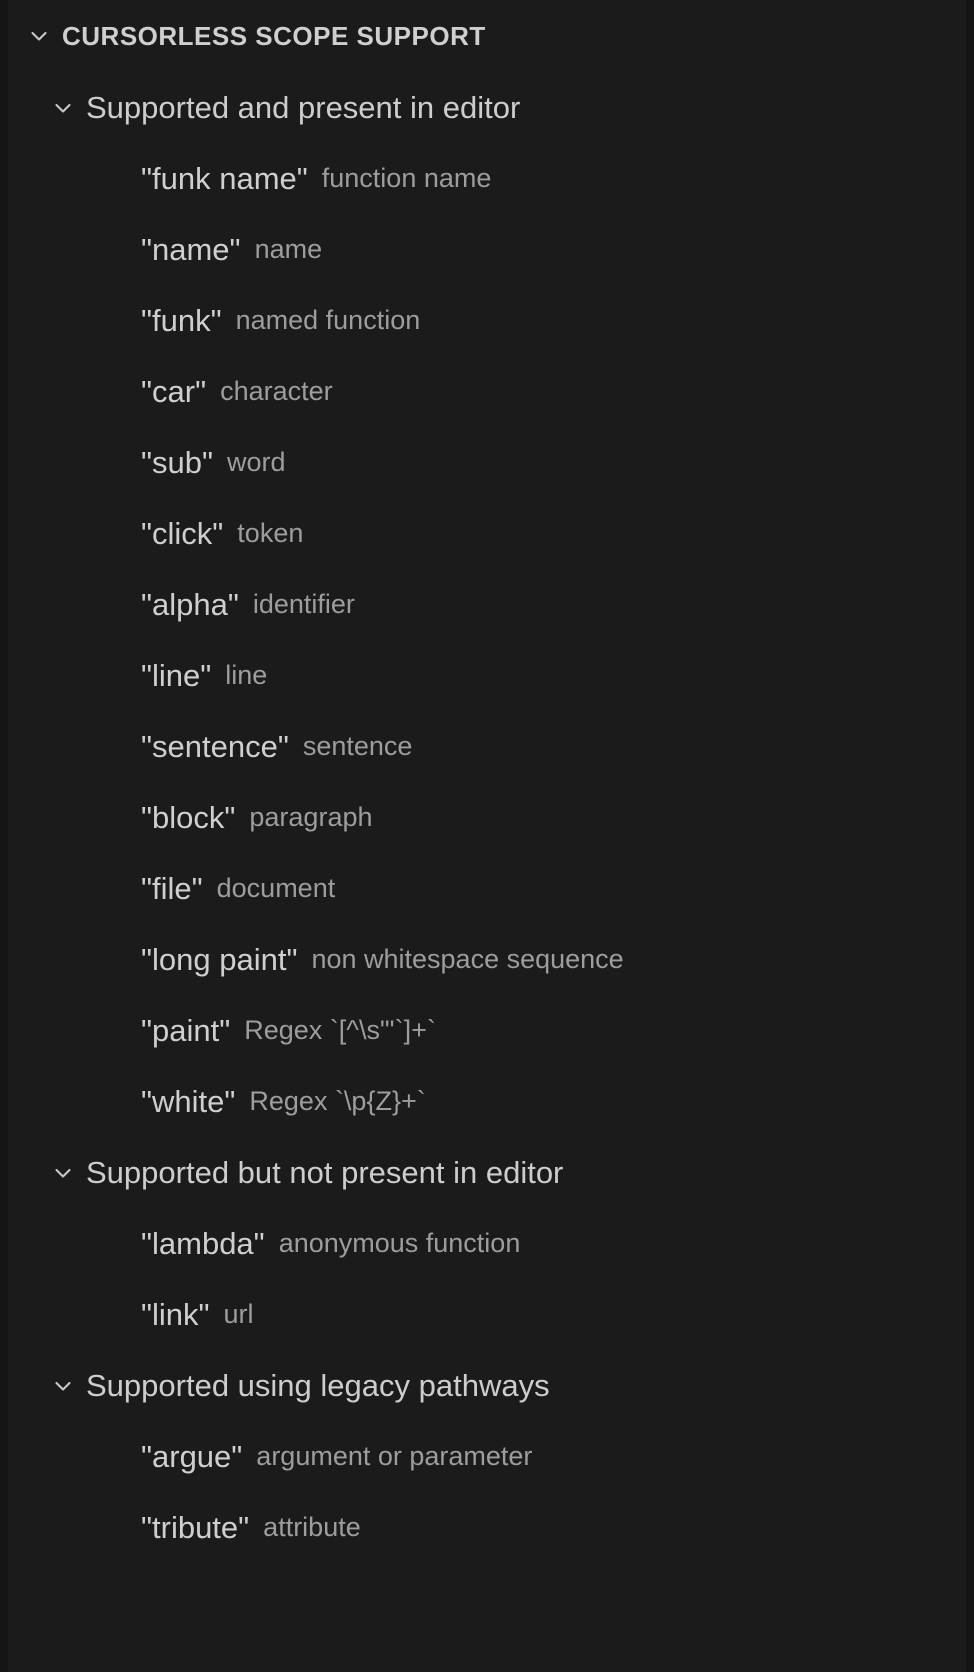 Image resolution: width=974 pixels, height=1672 pixels. Describe the element at coordinates (357, 746) in the screenshot. I see `scope-description: sentence` at that location.